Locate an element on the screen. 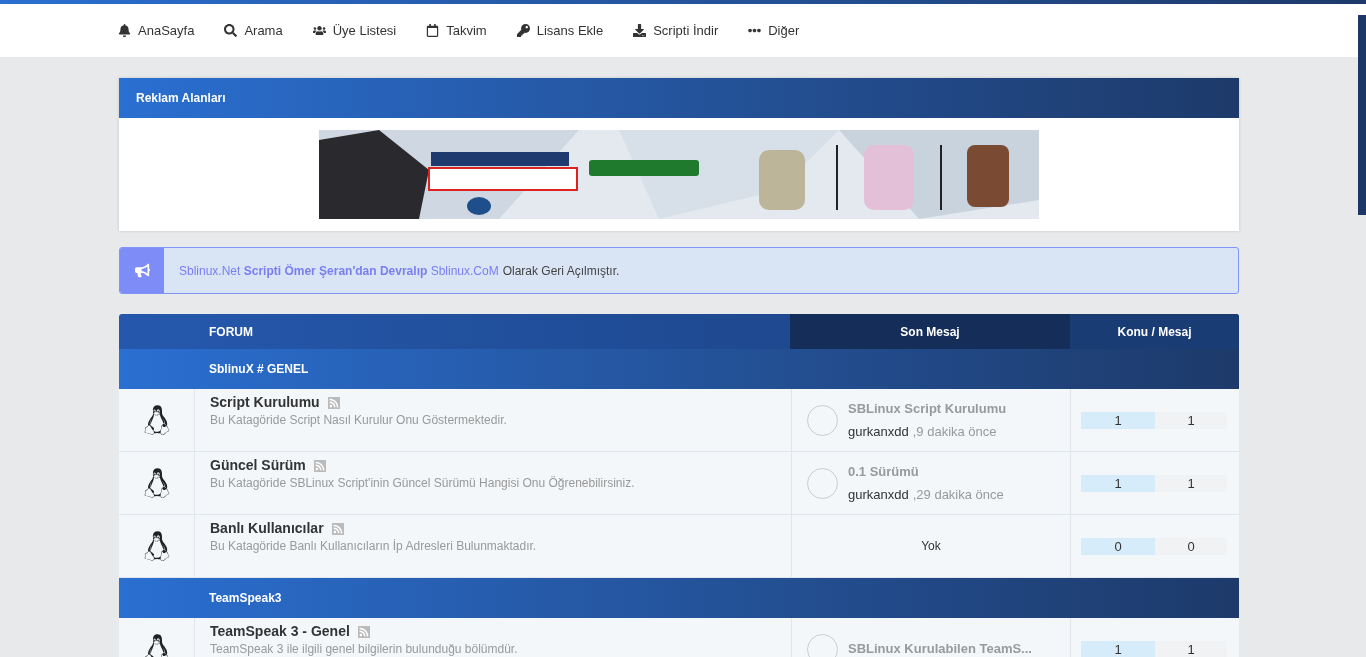 The width and height of the screenshot is (1366, 657). category-title: TeamSpeak3 is located at coordinates (245, 598).